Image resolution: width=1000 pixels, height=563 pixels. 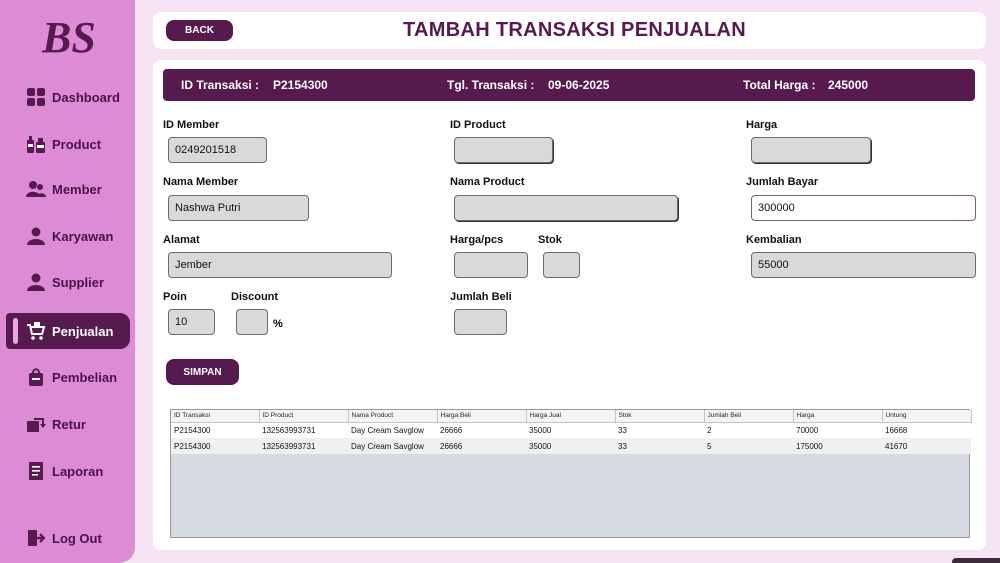 What do you see at coordinates (749, 416) in the screenshot?
I see `column-header: Jumlah Beli` at bounding box center [749, 416].